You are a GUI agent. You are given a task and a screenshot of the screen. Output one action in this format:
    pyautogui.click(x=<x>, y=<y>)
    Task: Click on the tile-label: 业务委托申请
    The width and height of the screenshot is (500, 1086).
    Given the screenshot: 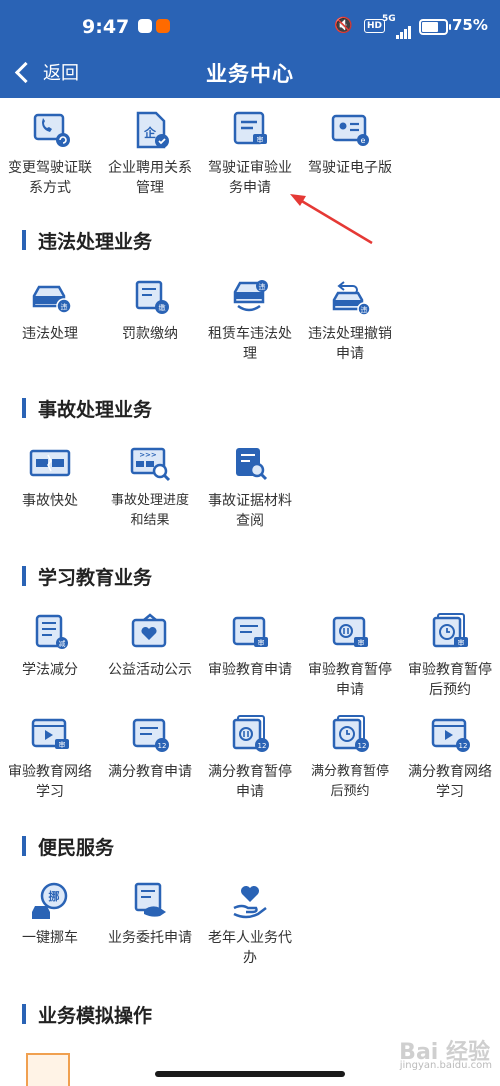 What is the action you would take?
    pyautogui.click(x=150, y=938)
    